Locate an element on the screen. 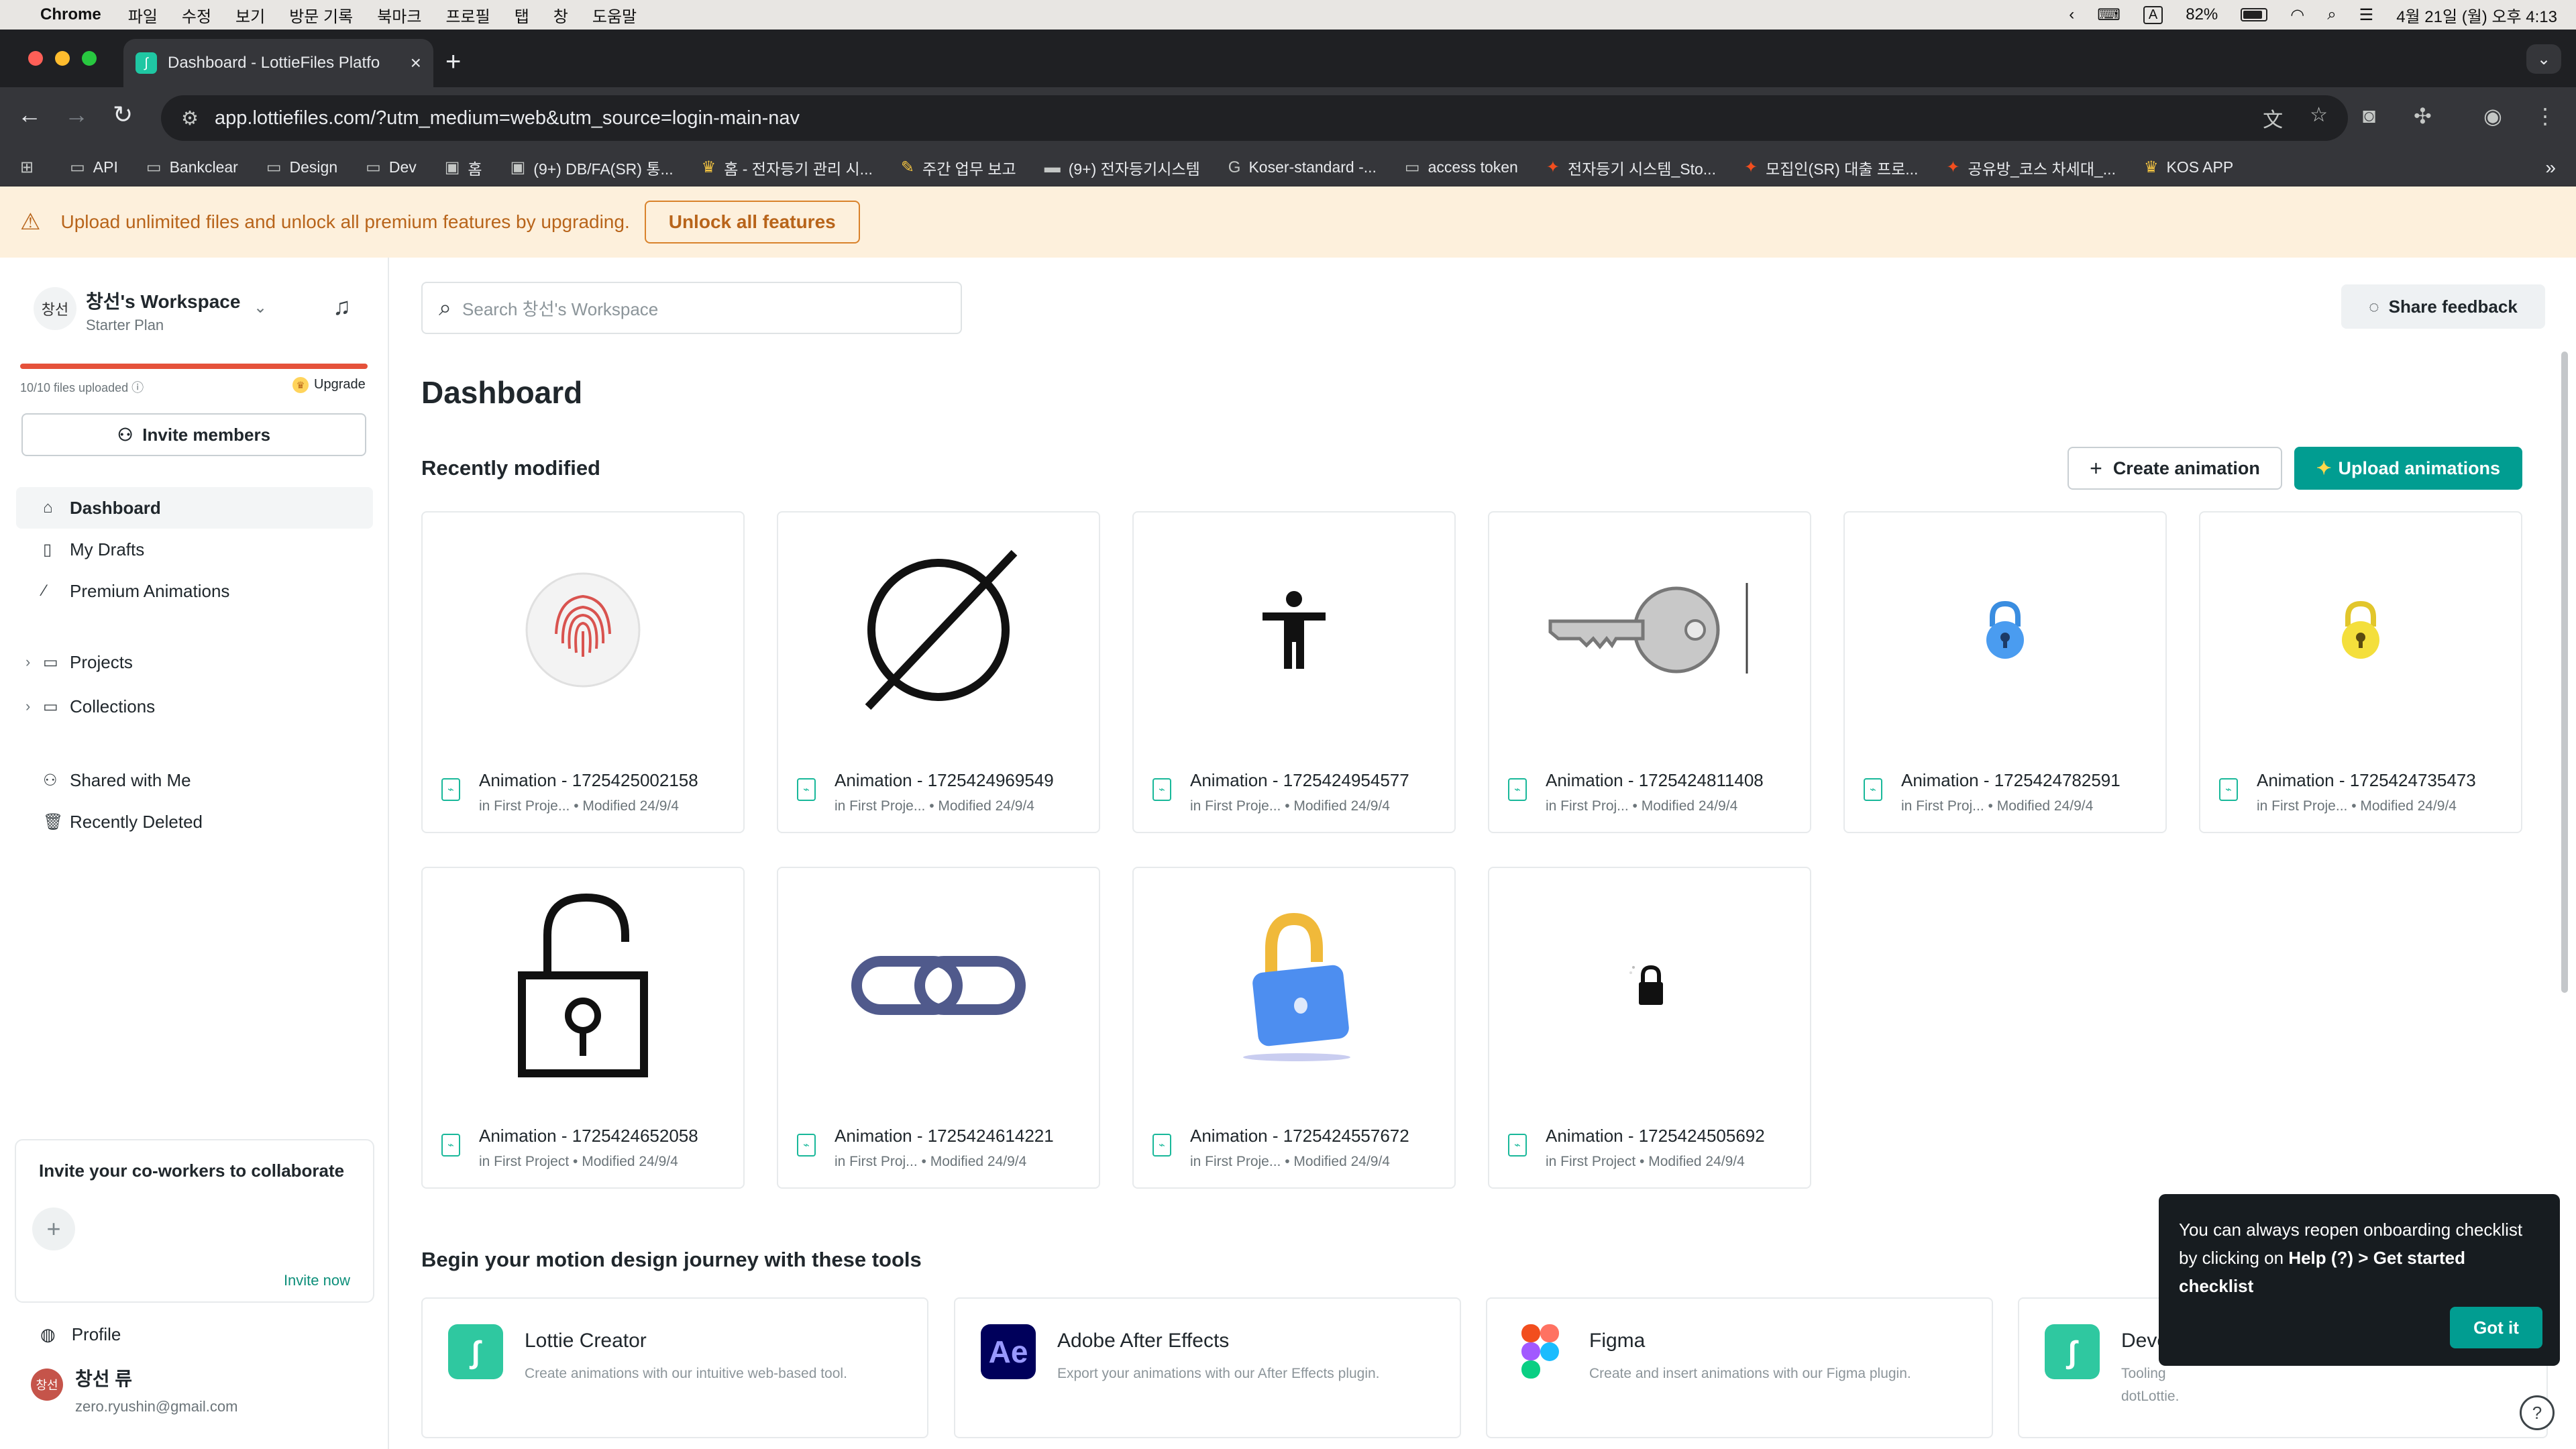 This screenshot has height=1449, width=2576. animation-name: Animation - 1725424782591 is located at coordinates (2011, 780).